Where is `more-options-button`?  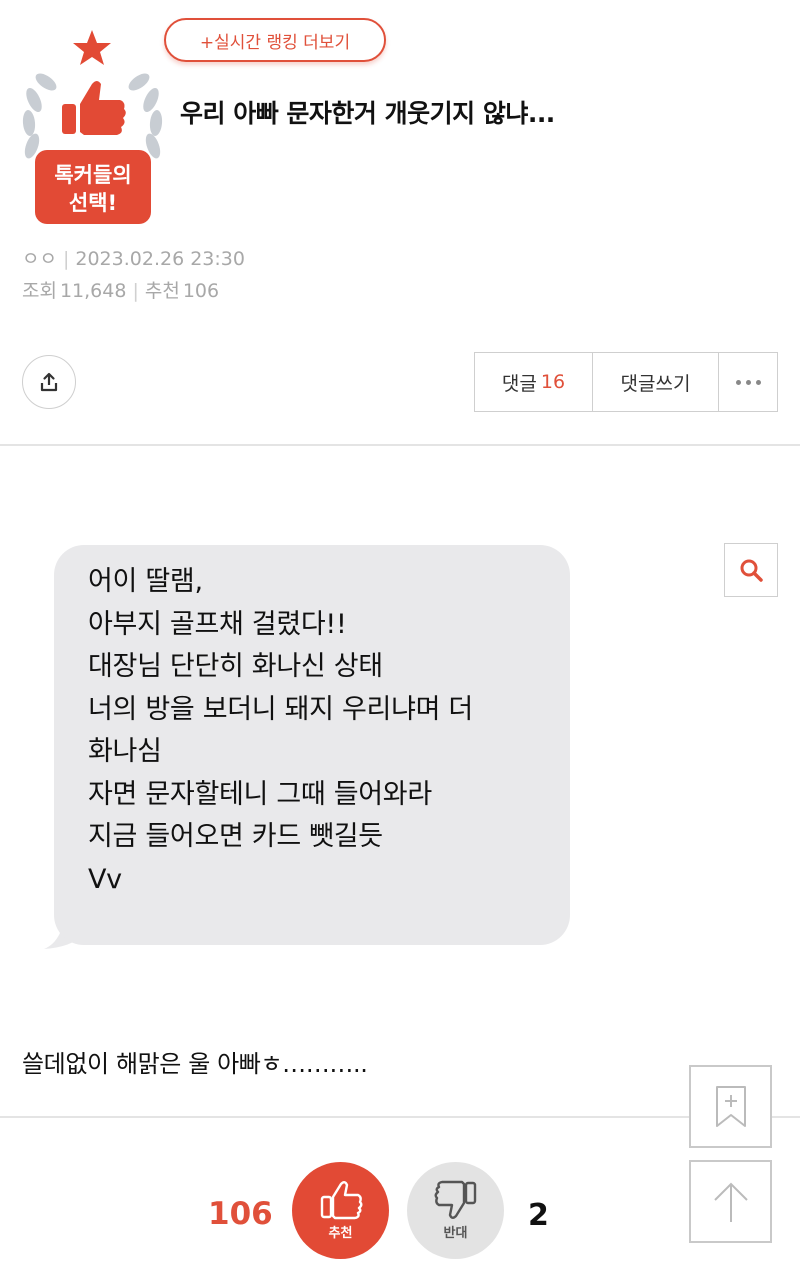 more-options-button is located at coordinates (748, 382).